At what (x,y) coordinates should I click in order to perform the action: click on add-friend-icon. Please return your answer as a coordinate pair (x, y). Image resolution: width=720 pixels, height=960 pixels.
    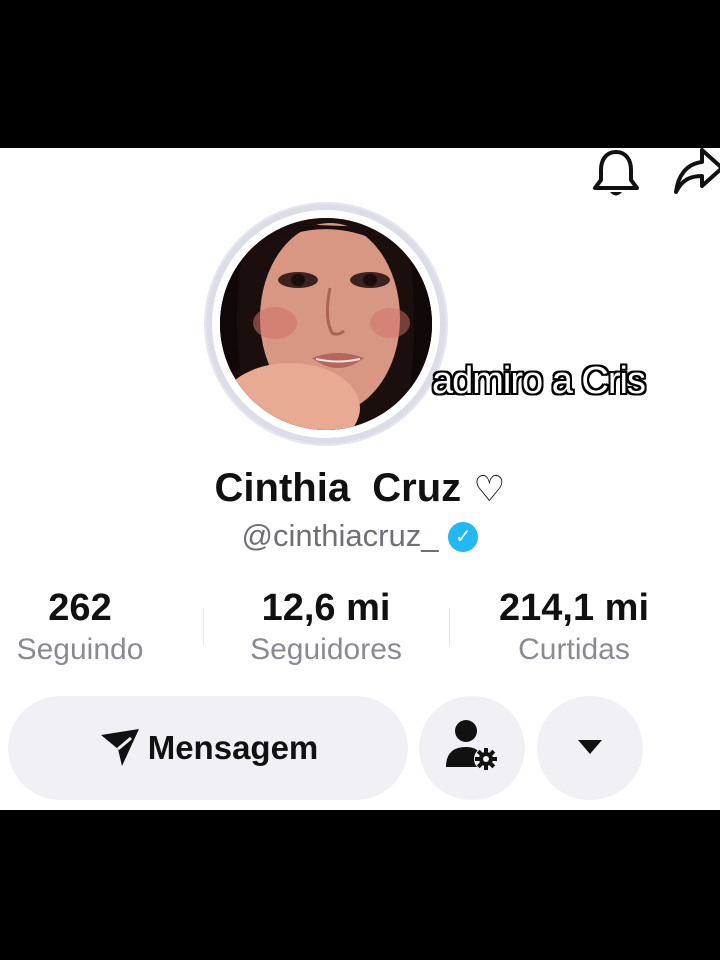
    Looking at the image, I should click on (472, 748).